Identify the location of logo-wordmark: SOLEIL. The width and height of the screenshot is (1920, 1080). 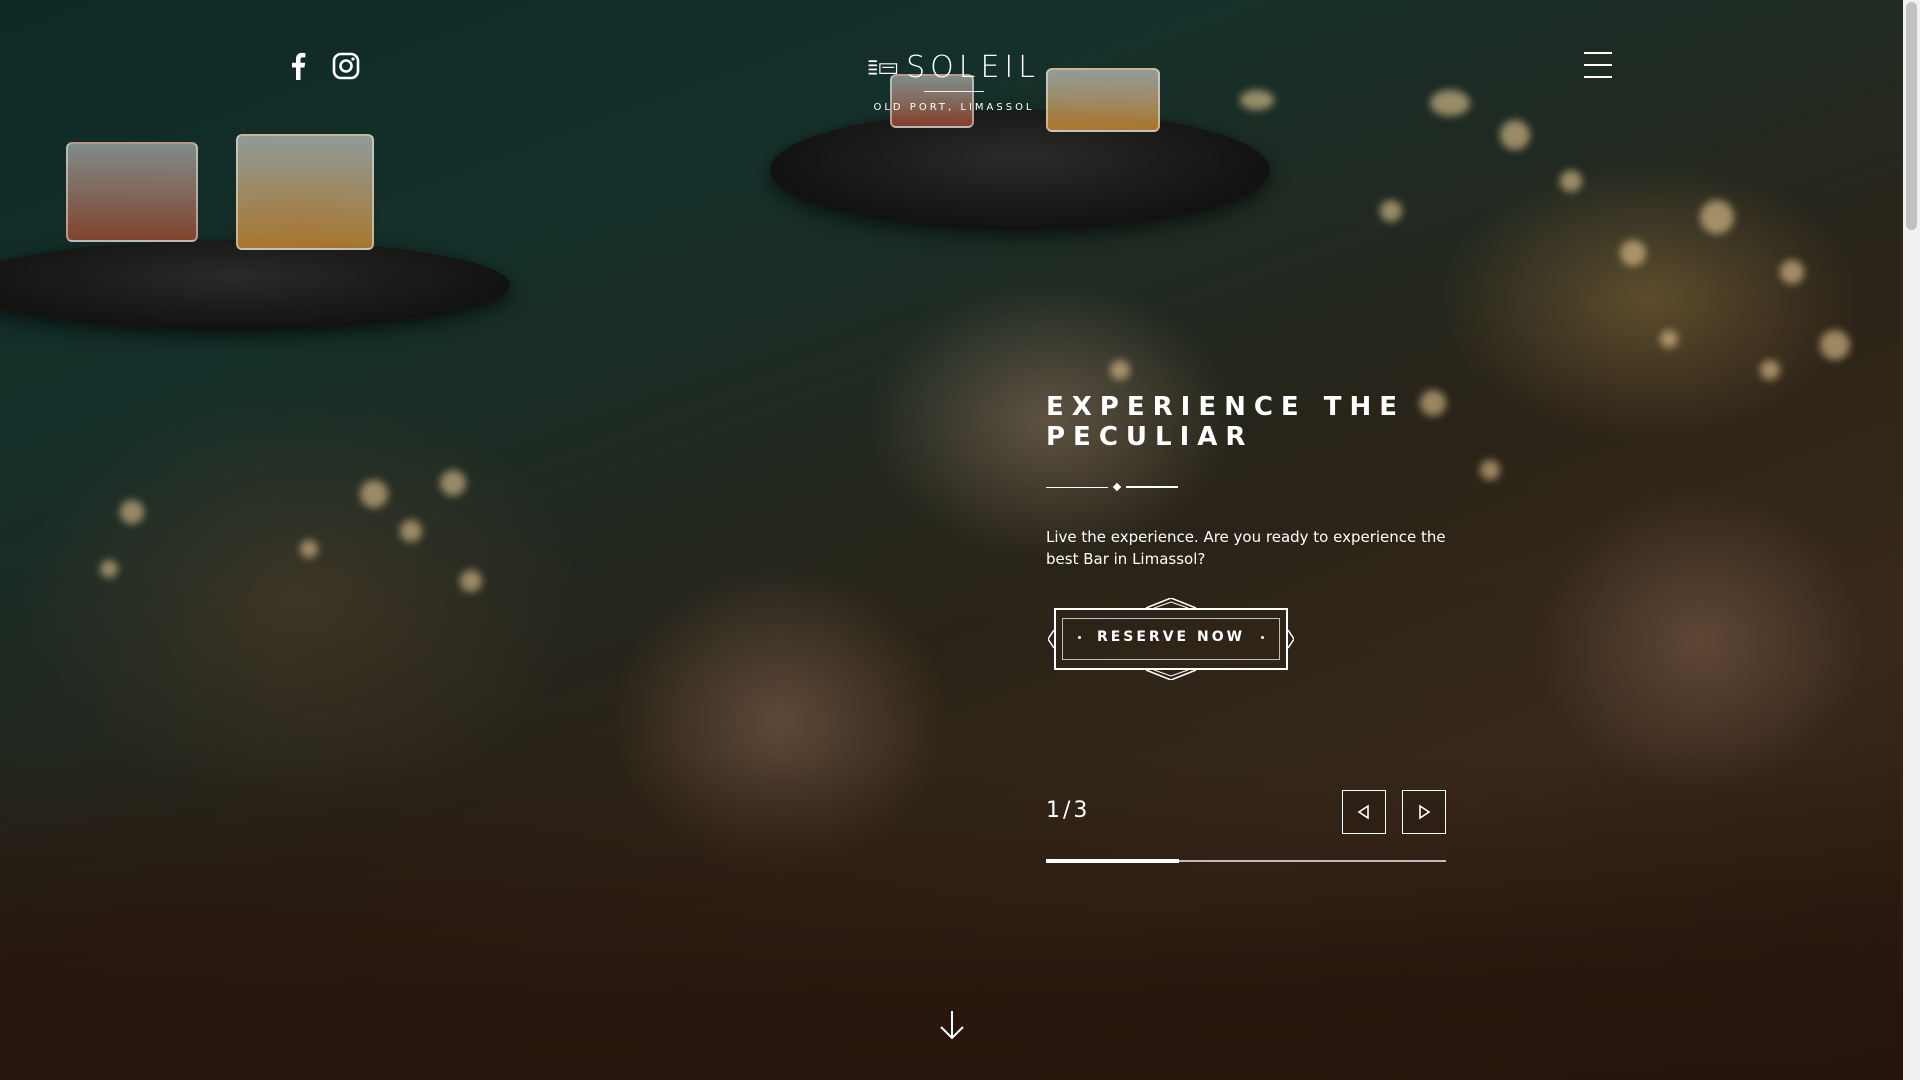
(973, 67).